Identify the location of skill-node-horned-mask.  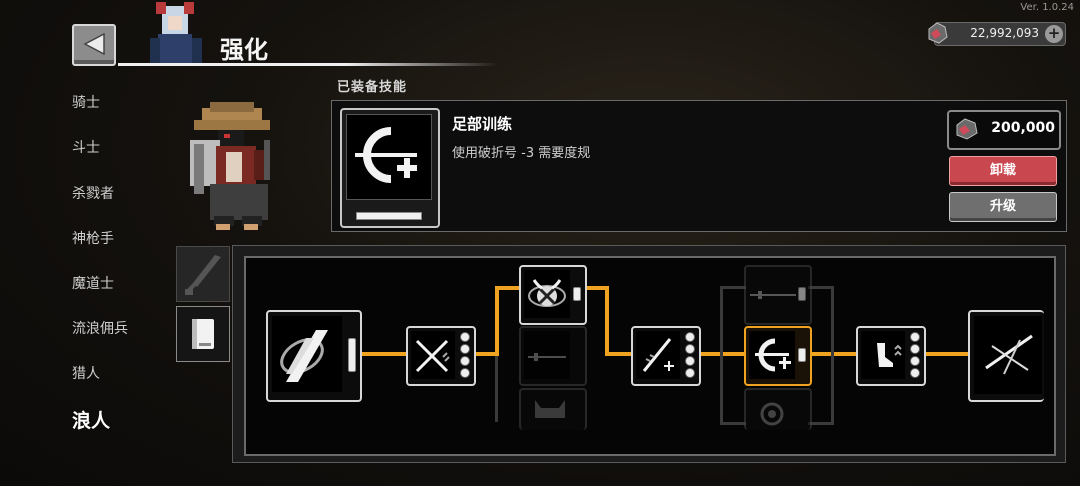
(553, 295).